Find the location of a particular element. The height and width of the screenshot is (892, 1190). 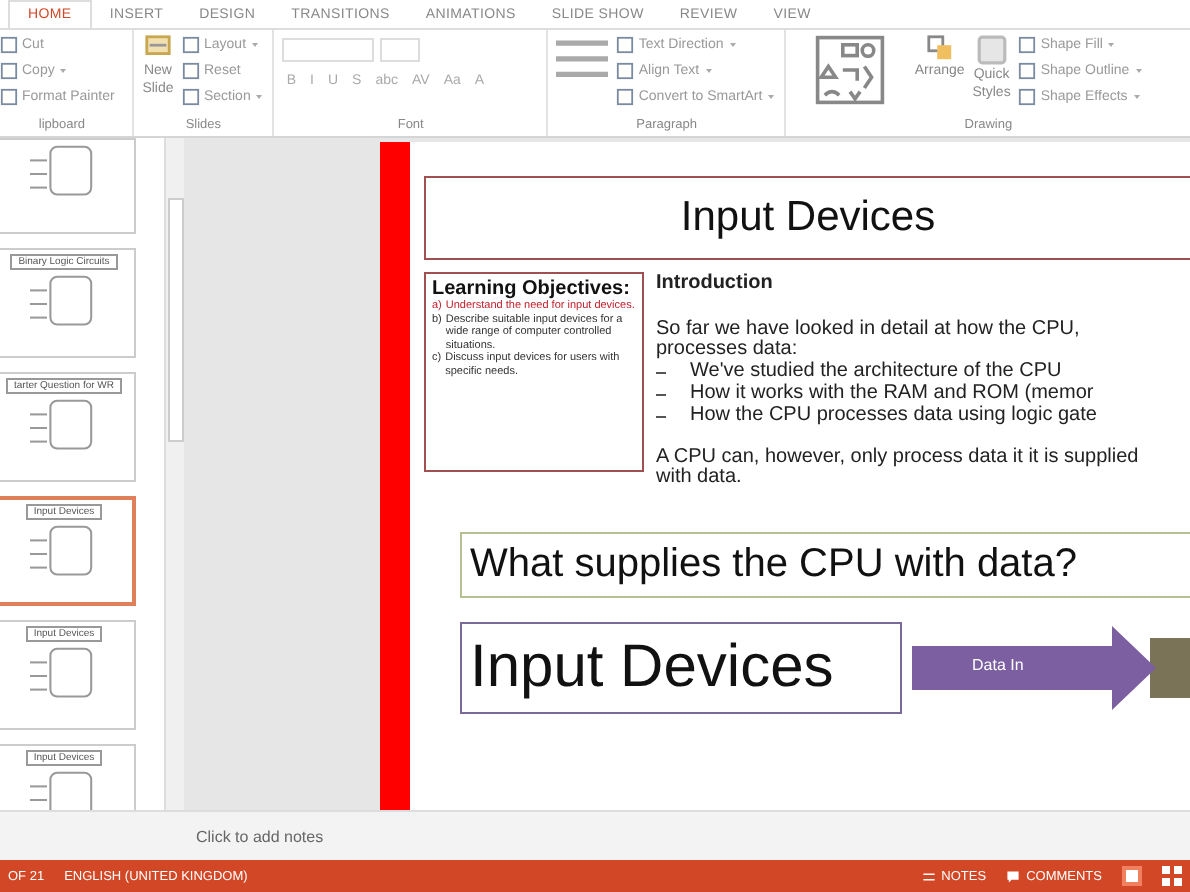

font-name-field is located at coordinates (328, 50).